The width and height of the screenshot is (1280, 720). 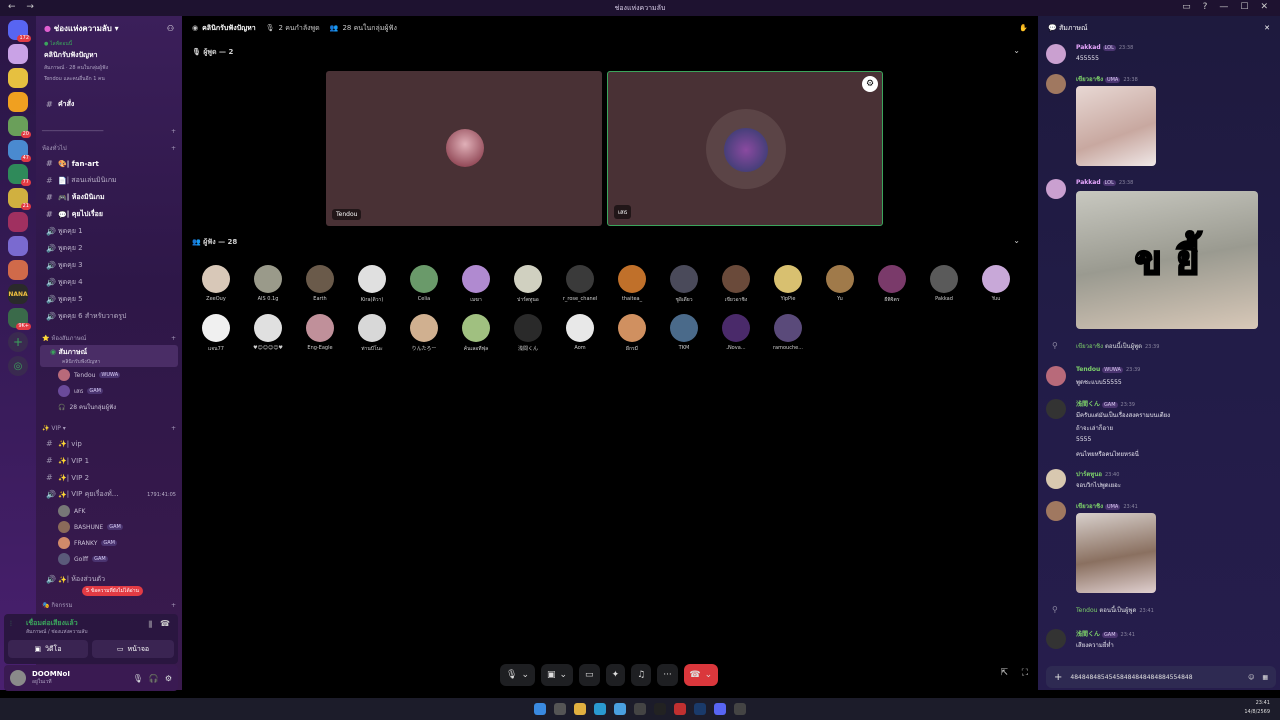 What do you see at coordinates (320, 283) in the screenshot?
I see `audience-member: Earth` at bounding box center [320, 283].